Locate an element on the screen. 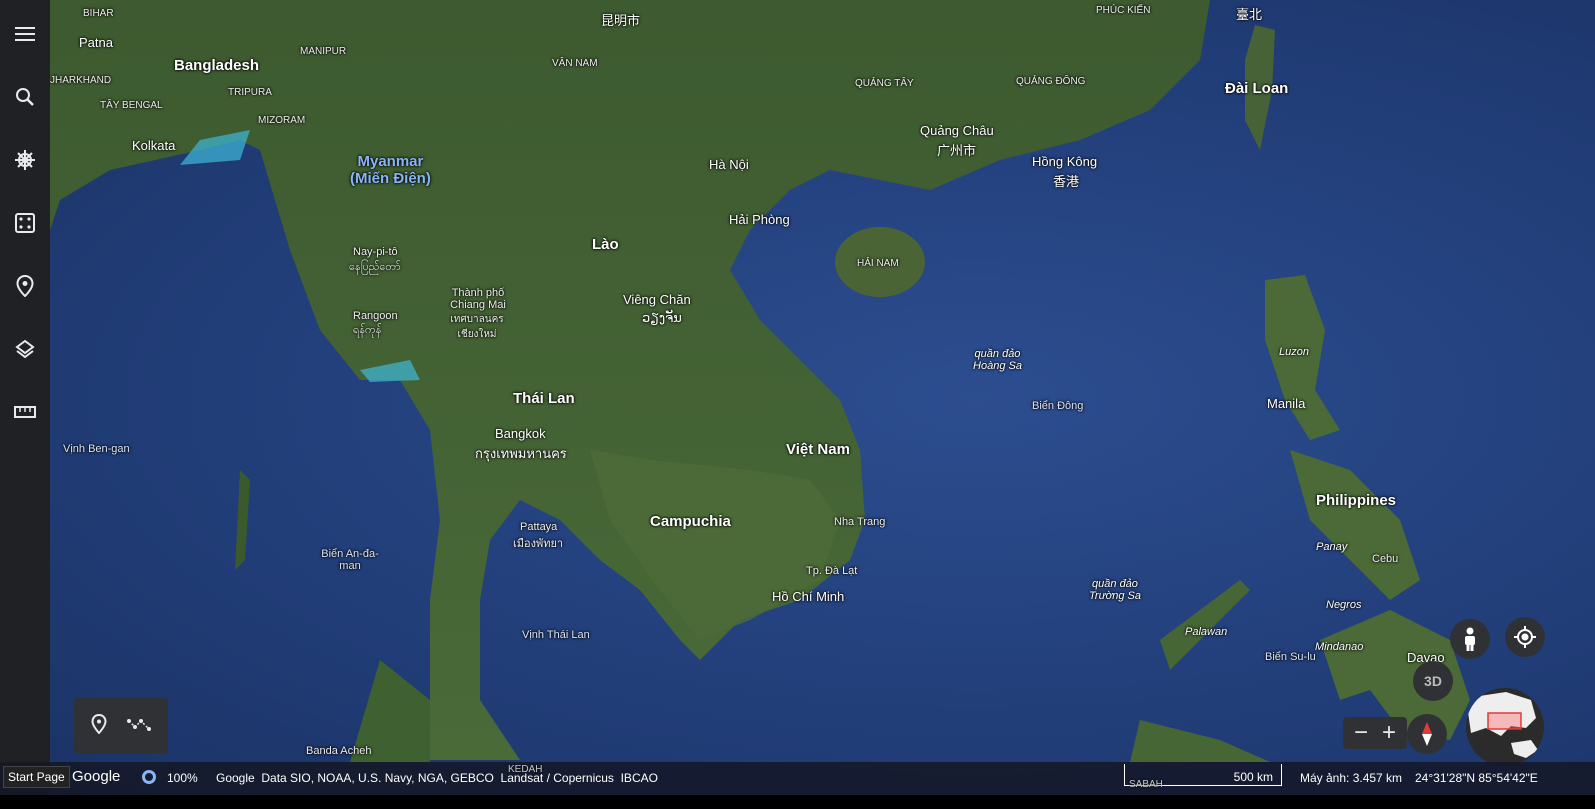 This screenshot has width=1595, height=809. city-label: Nay-pi-tô is located at coordinates (375, 252).